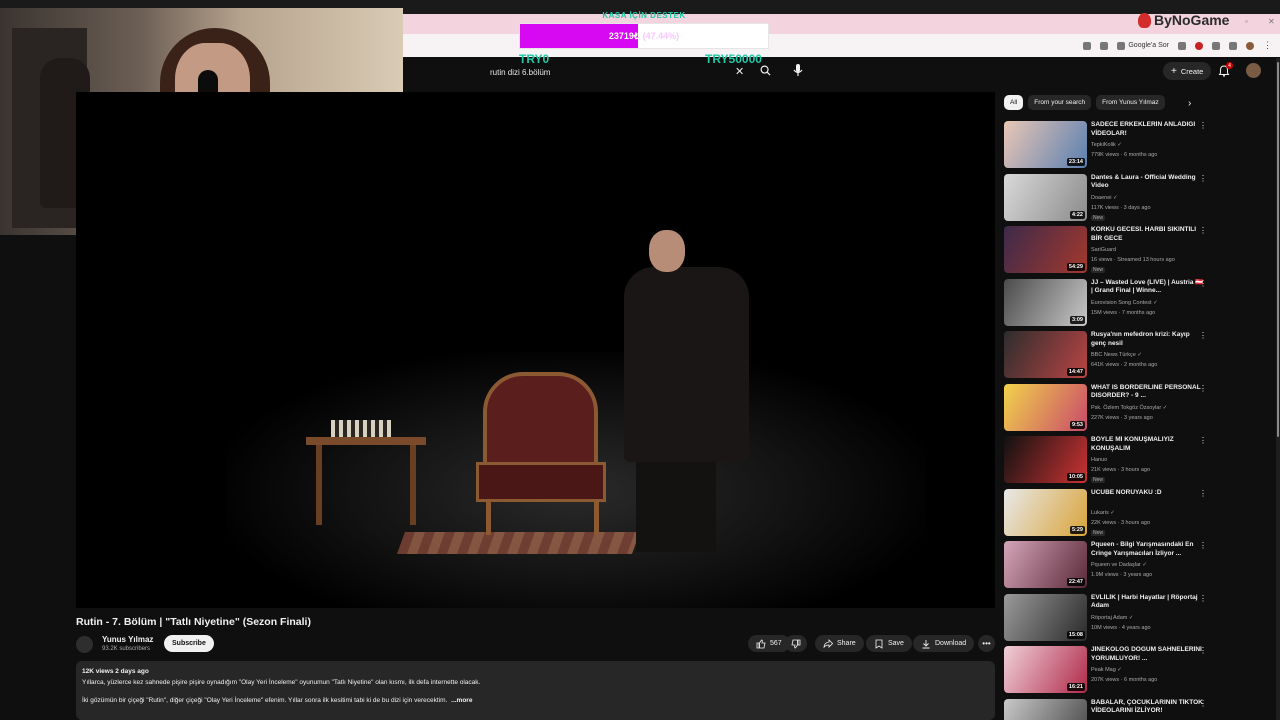 Image resolution: width=1280 pixels, height=720 pixels. I want to click on recommendation-channel: Peak Mag ✓, so click(1106, 670).